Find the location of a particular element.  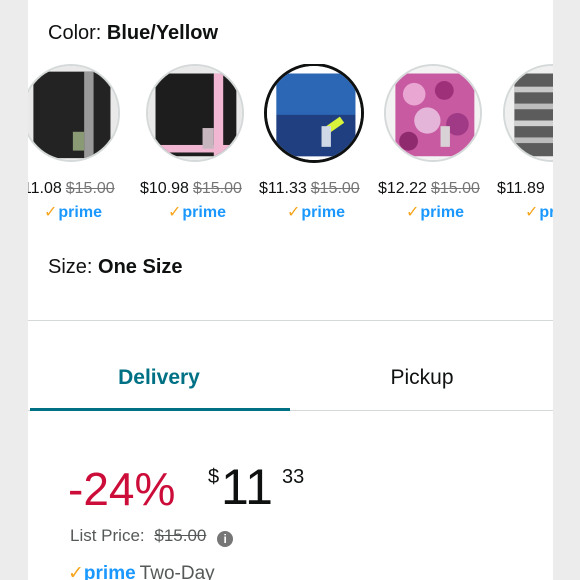

tab-delivery: Delivery is located at coordinates (159, 378).